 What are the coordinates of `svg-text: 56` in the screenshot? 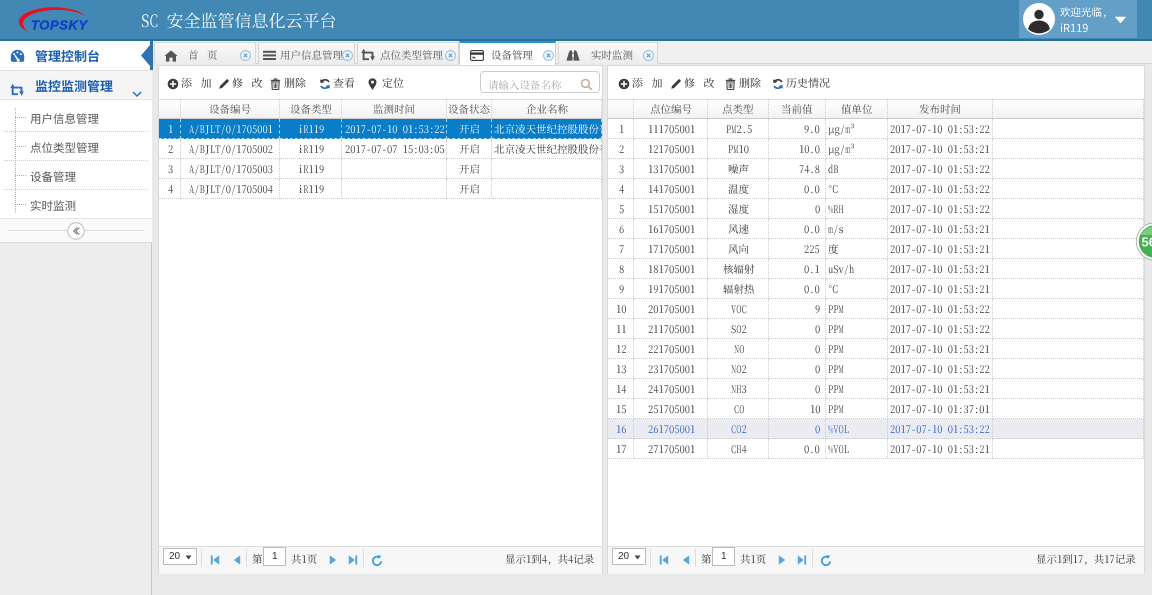 It's located at (1147, 242).